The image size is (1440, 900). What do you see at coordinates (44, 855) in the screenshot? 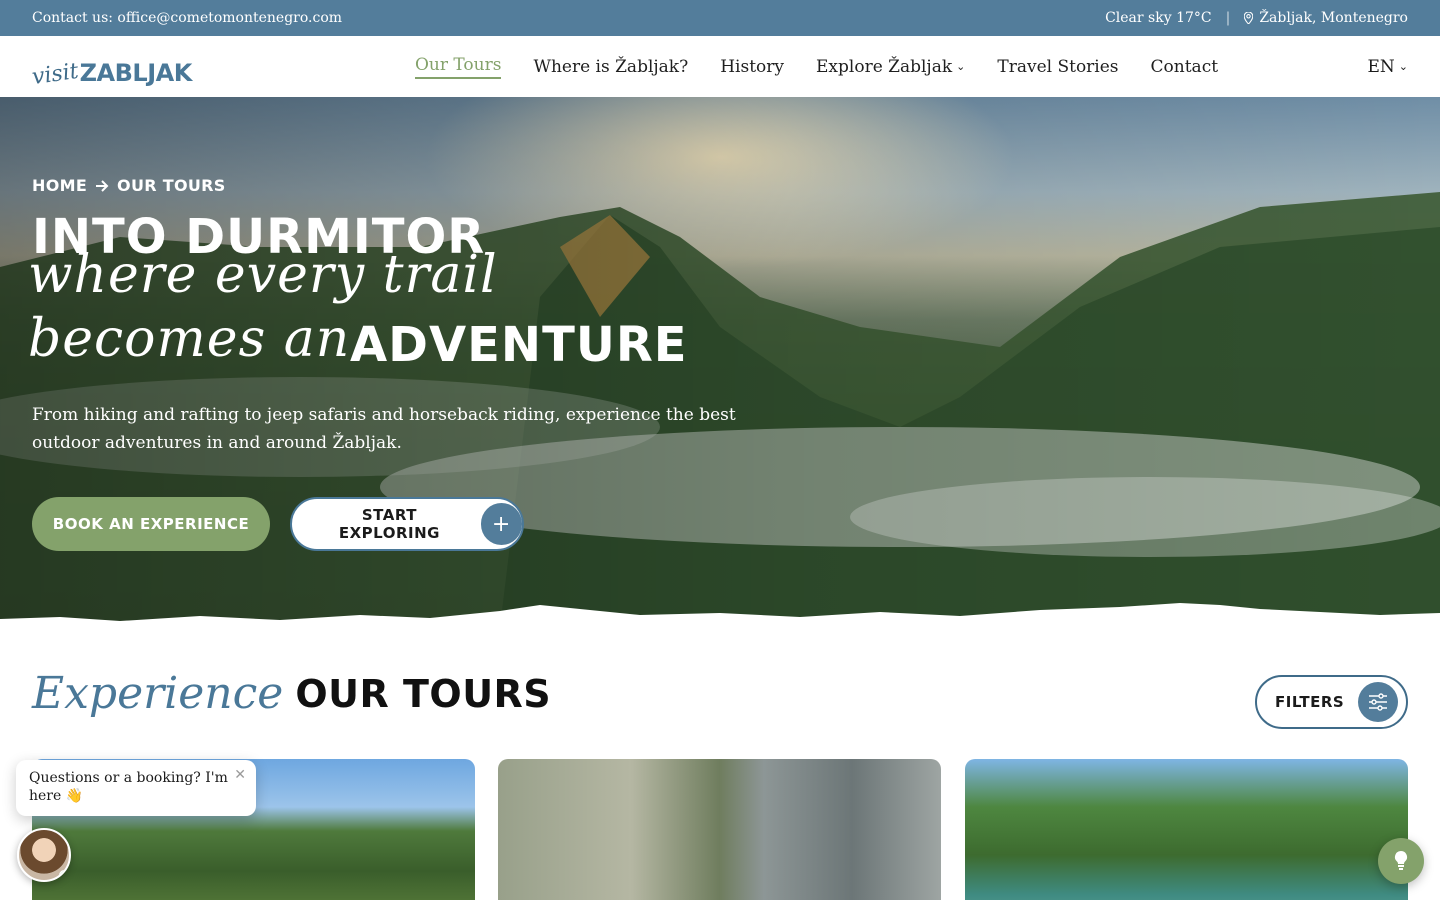
I see `chat-avatar` at bounding box center [44, 855].